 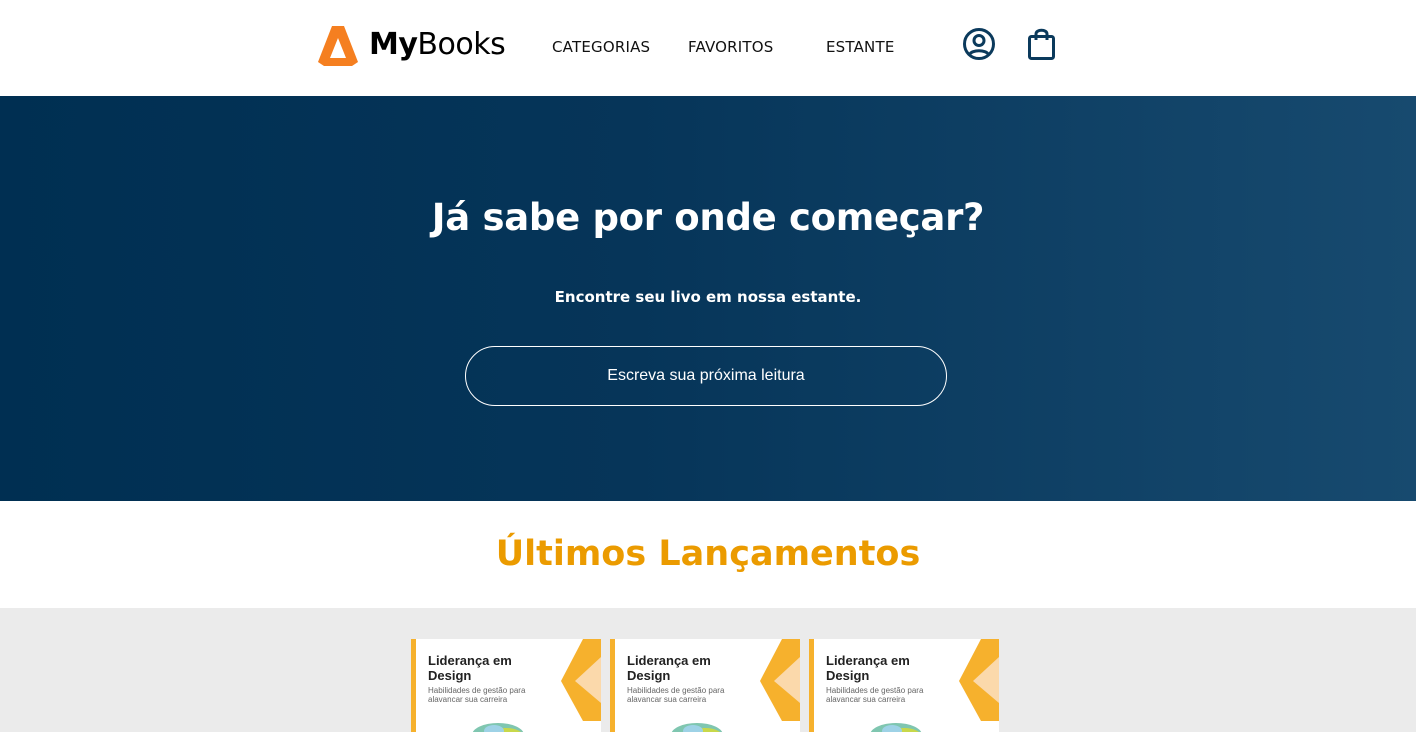 I want to click on logo-triangle-icon, so click(x=338, y=46).